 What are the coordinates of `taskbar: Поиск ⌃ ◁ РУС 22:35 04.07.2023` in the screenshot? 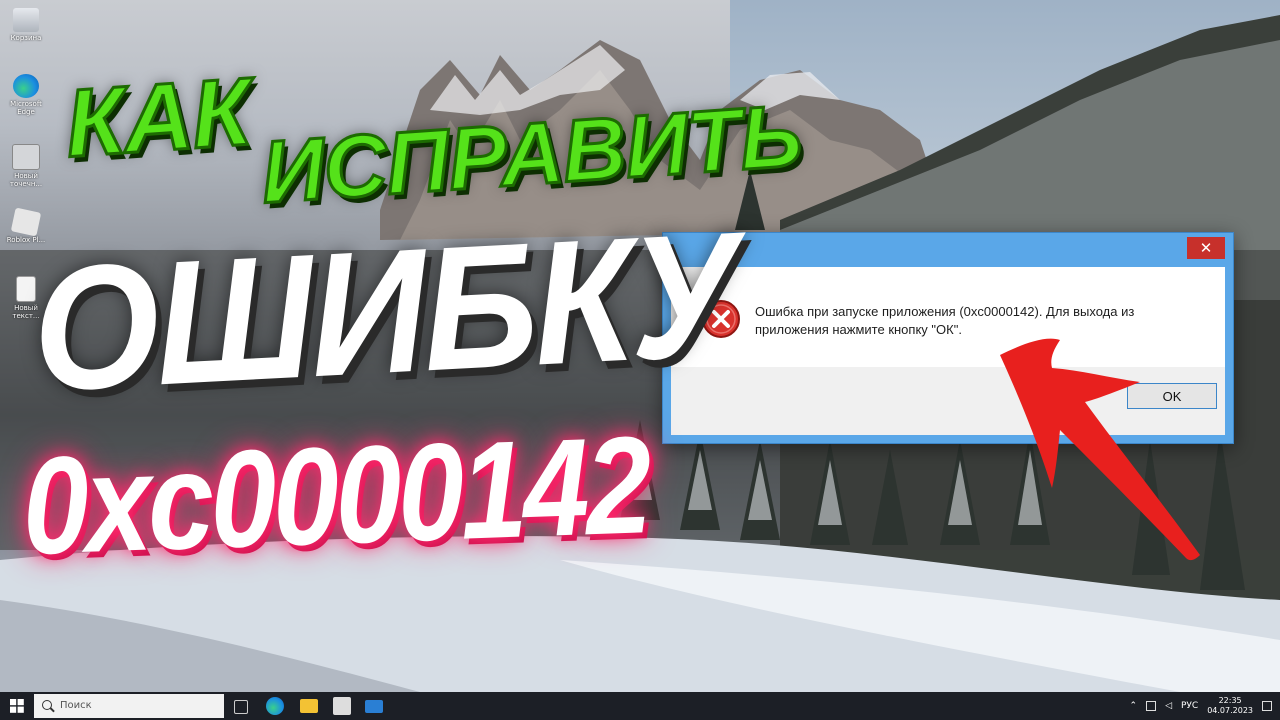 It's located at (640, 706).